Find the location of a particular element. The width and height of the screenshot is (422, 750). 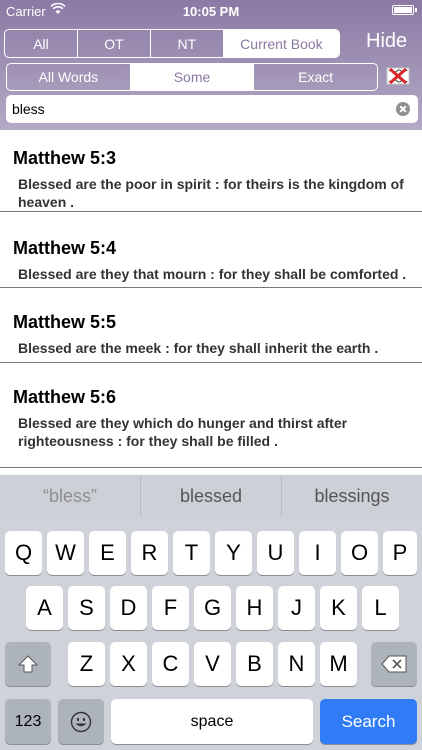

suggestion-typed: “bless” is located at coordinates (70, 496).